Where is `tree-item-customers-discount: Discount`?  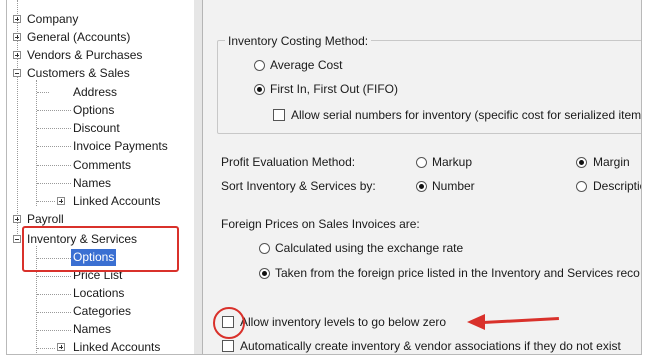 tree-item-customers-discount: Discount is located at coordinates (97, 128).